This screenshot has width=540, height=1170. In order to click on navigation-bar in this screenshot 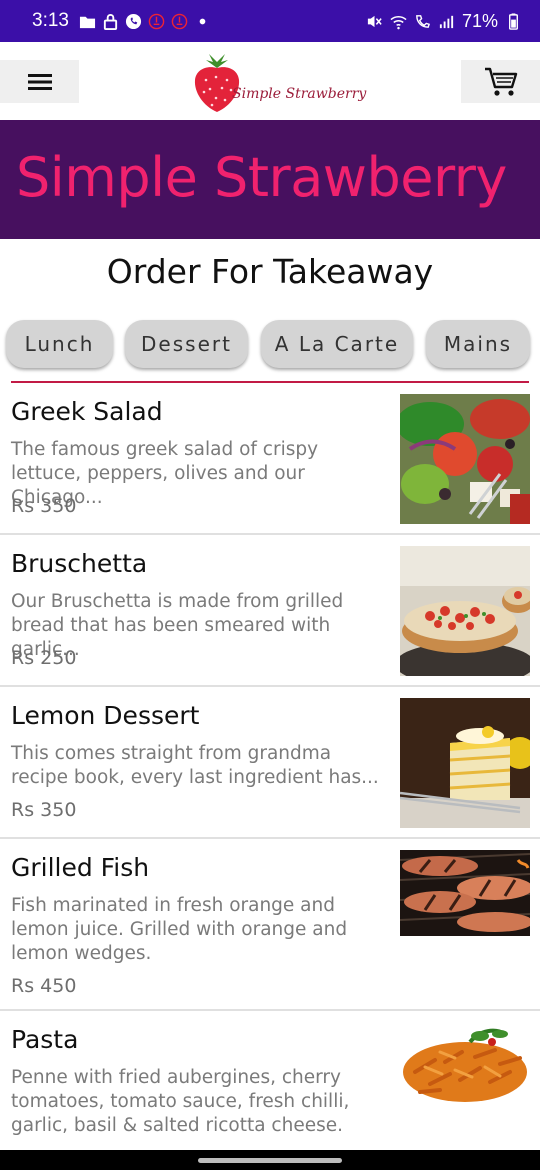, I will do `click(270, 1160)`.